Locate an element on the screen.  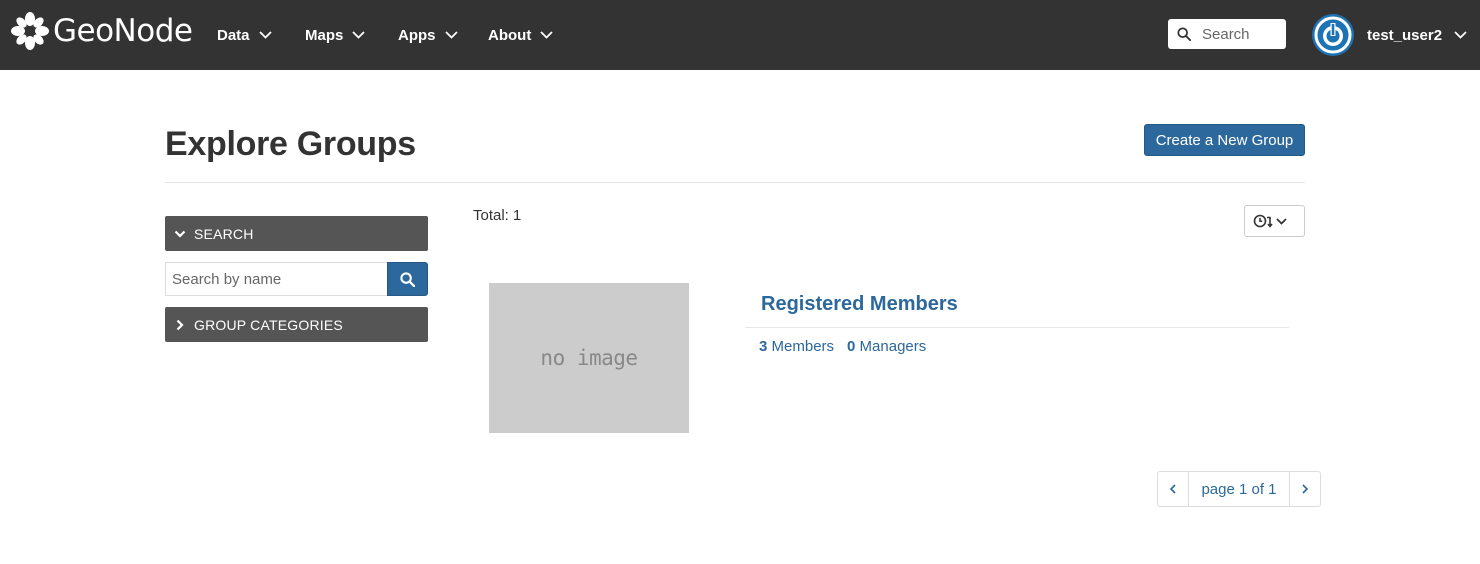
managers-count: 0 is located at coordinates (851, 346).